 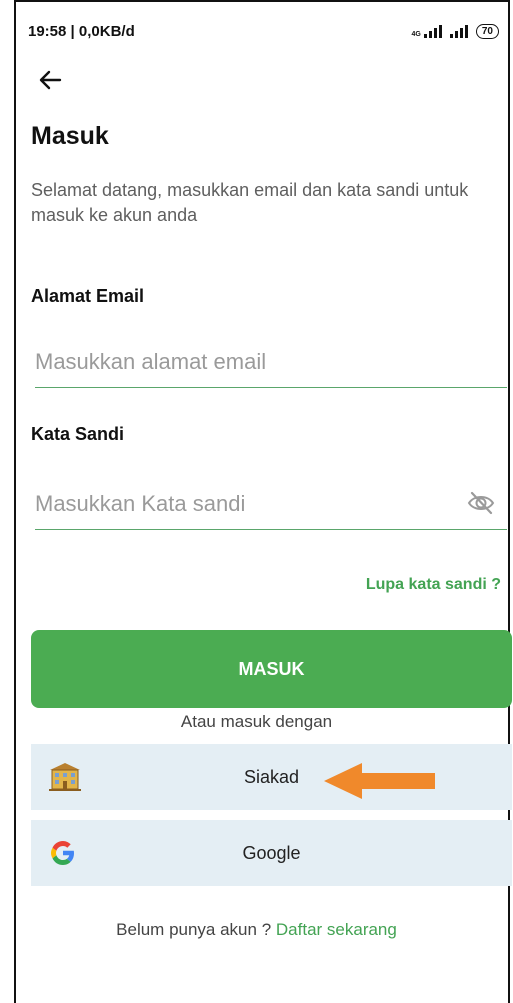 What do you see at coordinates (70, 136) in the screenshot?
I see `page-title: Masuk` at bounding box center [70, 136].